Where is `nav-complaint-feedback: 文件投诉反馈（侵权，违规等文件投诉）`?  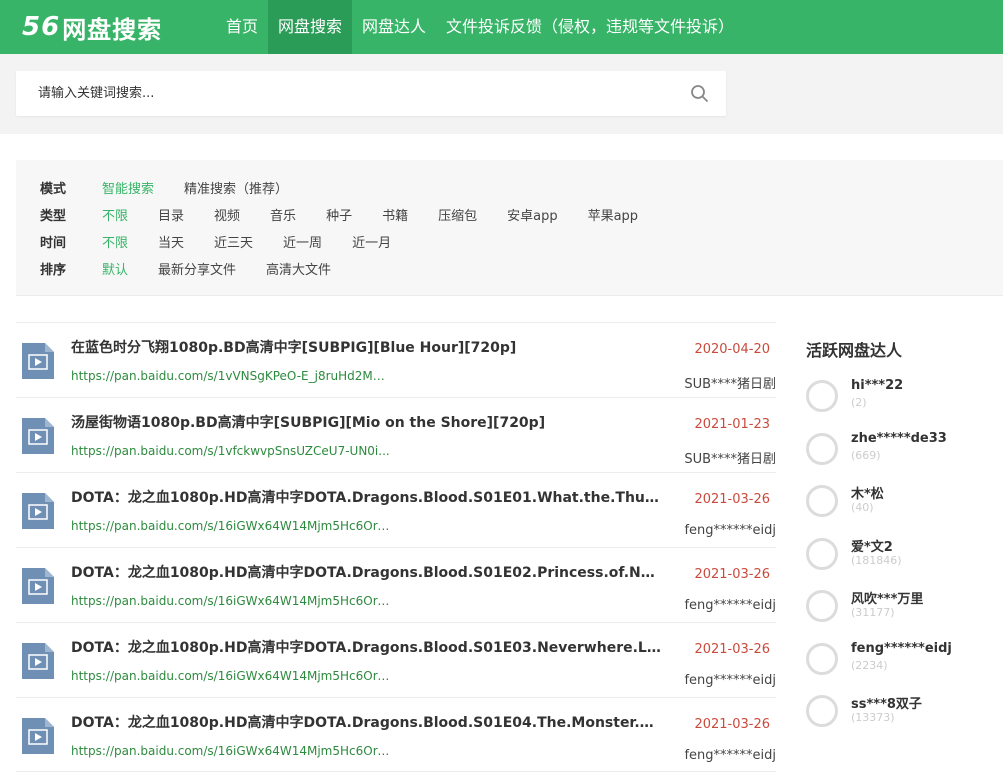 nav-complaint-feedback: 文件投诉反馈（侵权，违规等文件投诉） is located at coordinates (590, 27).